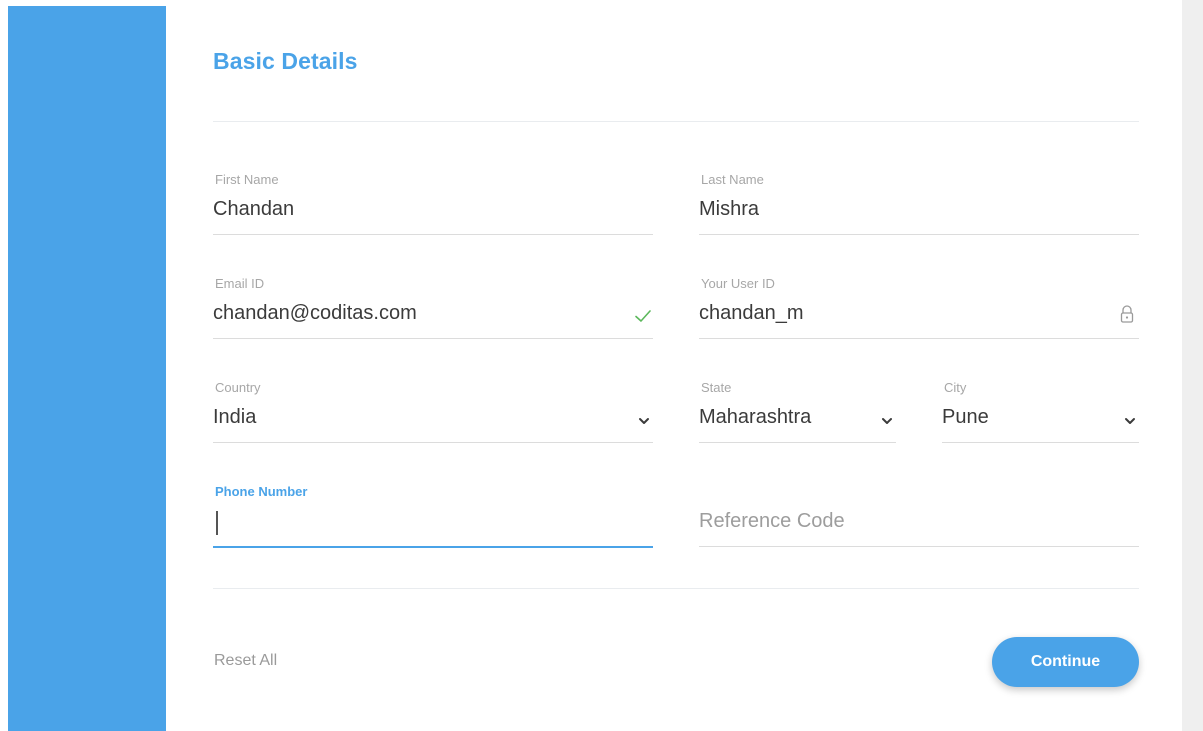  What do you see at coordinates (433, 338) in the screenshot?
I see `email-underline` at bounding box center [433, 338].